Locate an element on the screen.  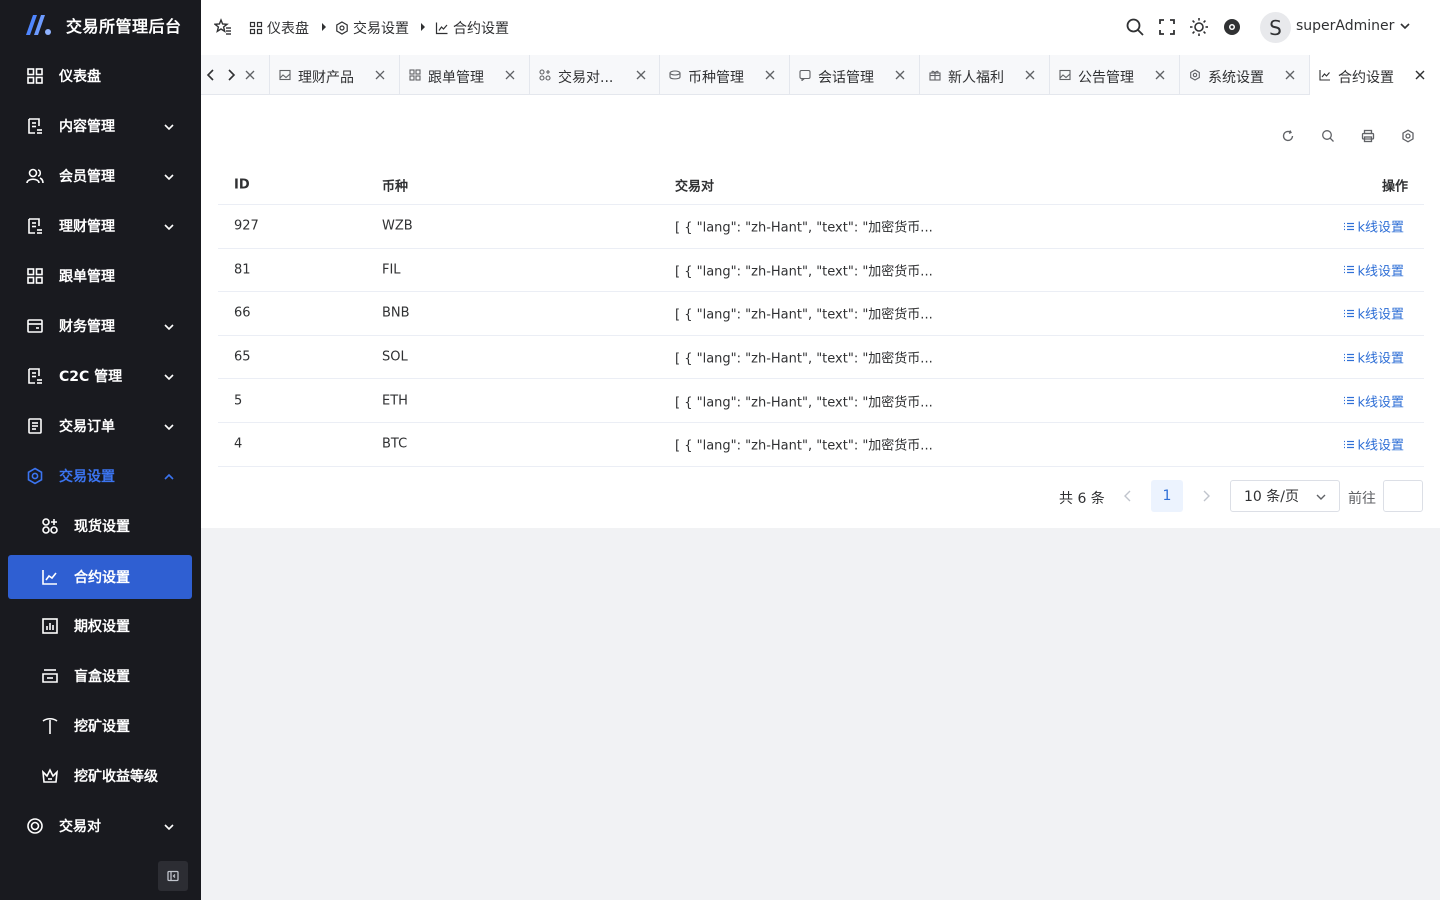
column-header-pair: 交易对 is located at coordinates (695, 186).